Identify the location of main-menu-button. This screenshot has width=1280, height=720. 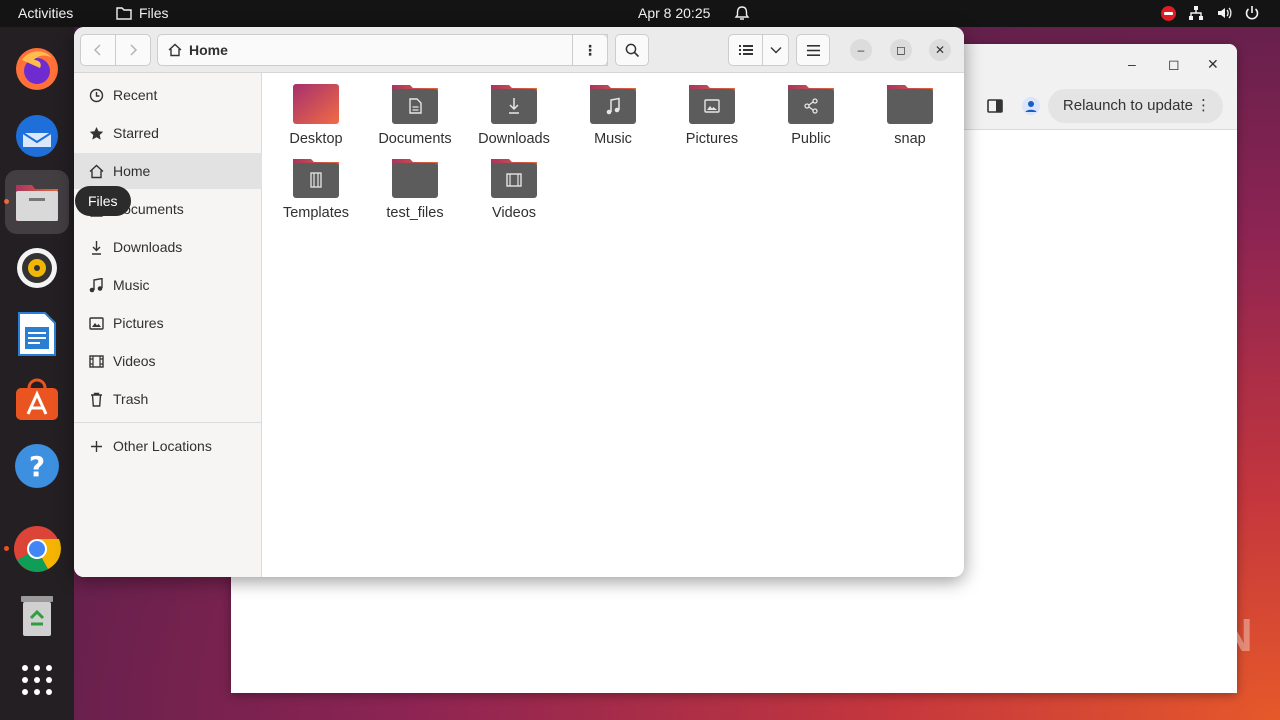
(813, 50).